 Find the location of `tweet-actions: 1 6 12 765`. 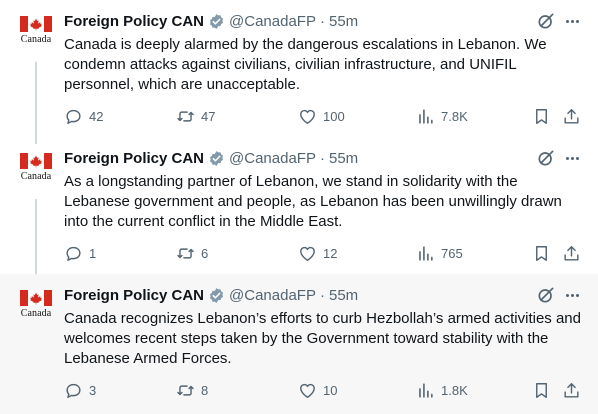

tweet-actions: 1 6 12 765 is located at coordinates (326, 253).